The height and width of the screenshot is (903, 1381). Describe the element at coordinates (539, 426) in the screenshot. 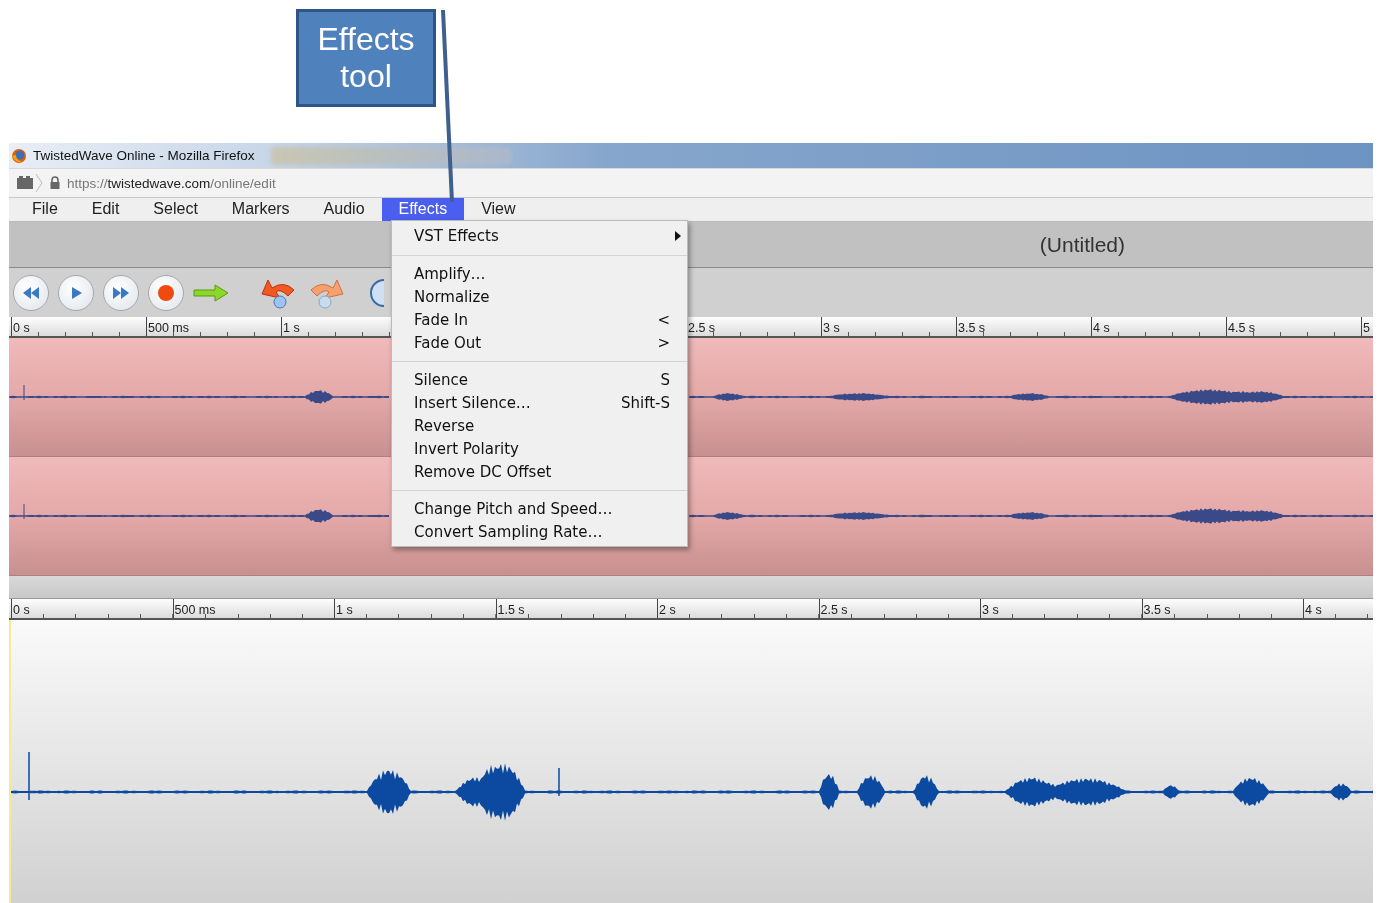

I see `menu-entry: Reverse` at that location.